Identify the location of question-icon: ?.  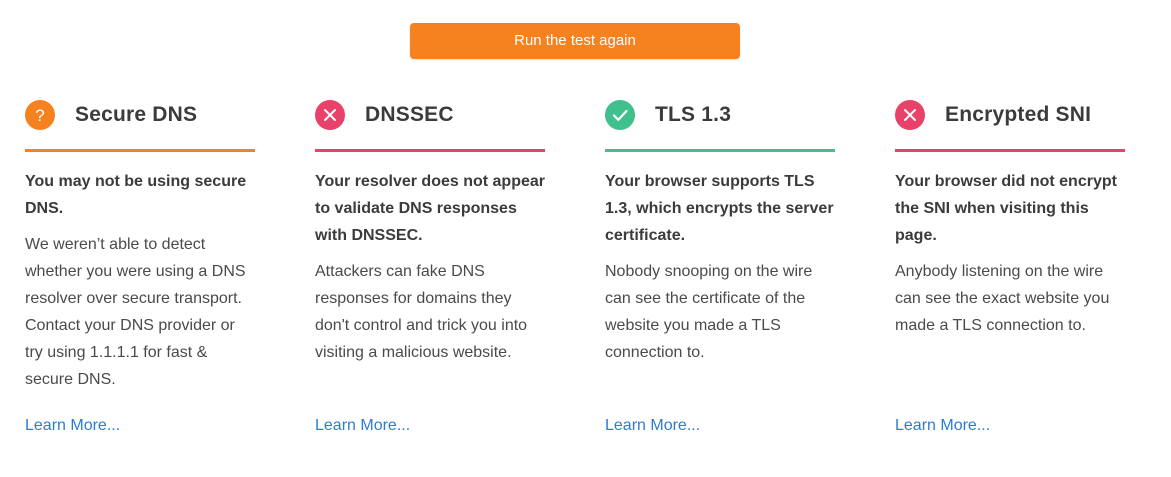
(40, 115).